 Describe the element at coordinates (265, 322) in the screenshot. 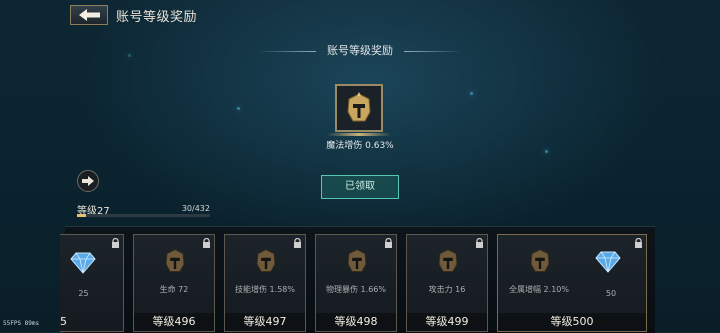

I see `card-level: 等级497` at that location.